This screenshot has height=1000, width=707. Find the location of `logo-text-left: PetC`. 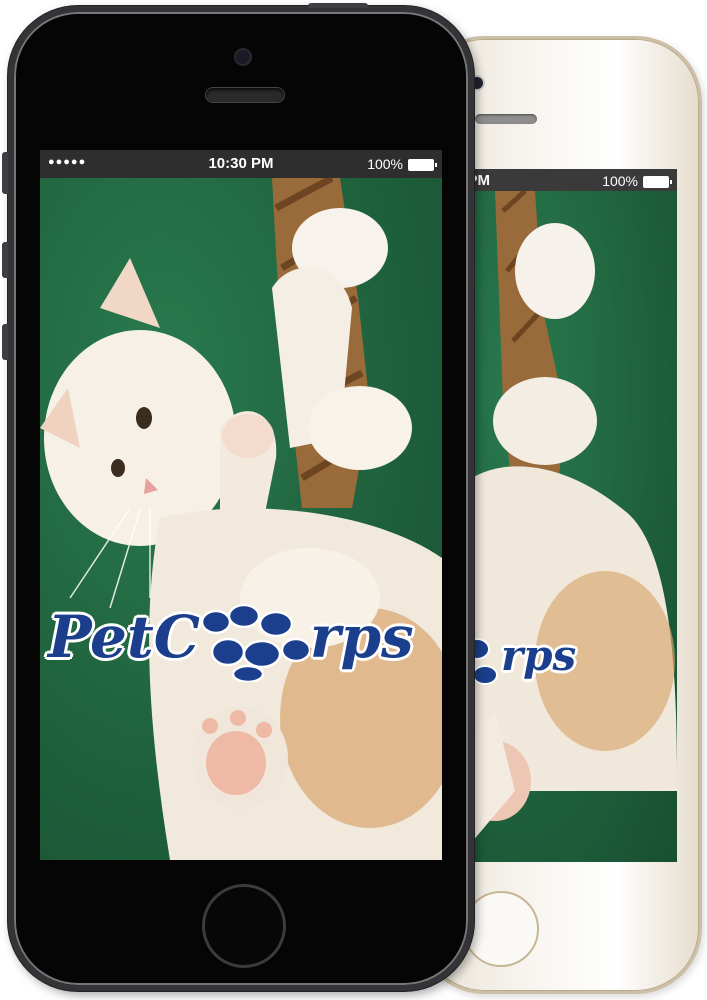

logo-text-left: PetC is located at coordinates (124, 637).